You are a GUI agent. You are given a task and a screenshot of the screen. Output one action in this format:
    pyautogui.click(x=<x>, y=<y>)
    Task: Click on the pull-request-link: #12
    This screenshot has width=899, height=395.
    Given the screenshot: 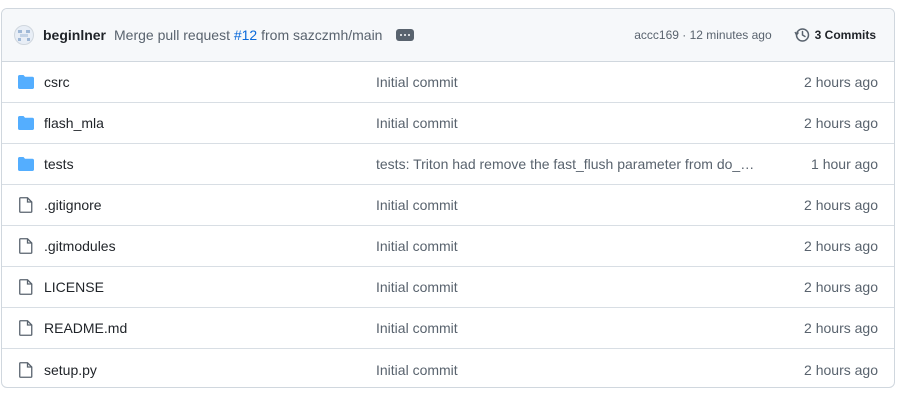 What is the action you would take?
    pyautogui.click(x=245, y=35)
    